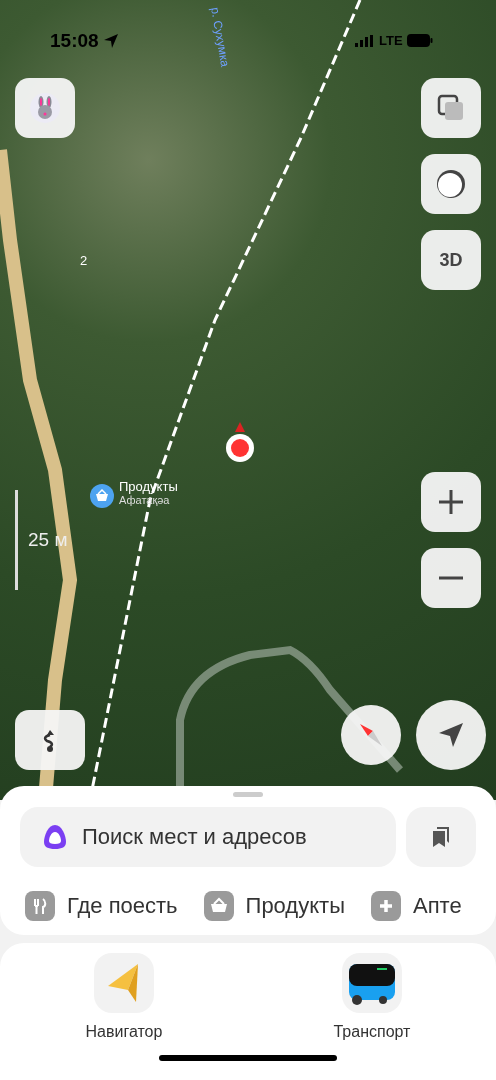  What do you see at coordinates (371, 735) in the screenshot?
I see `compass-button` at bounding box center [371, 735].